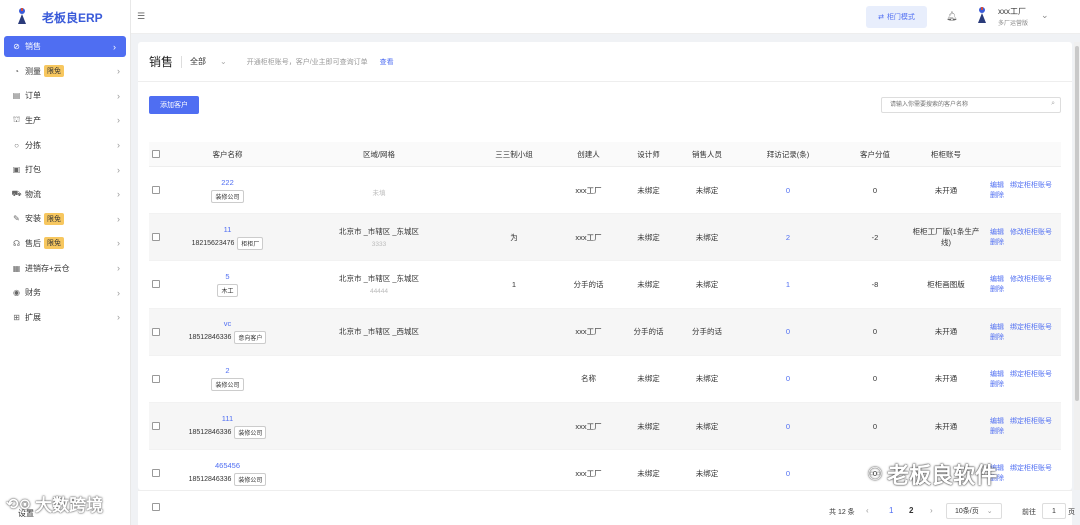 The width and height of the screenshot is (1080, 525). Describe the element at coordinates (65, 96) in the screenshot. I see `sidebar-item-2: ▤ 订单 ›` at that location.